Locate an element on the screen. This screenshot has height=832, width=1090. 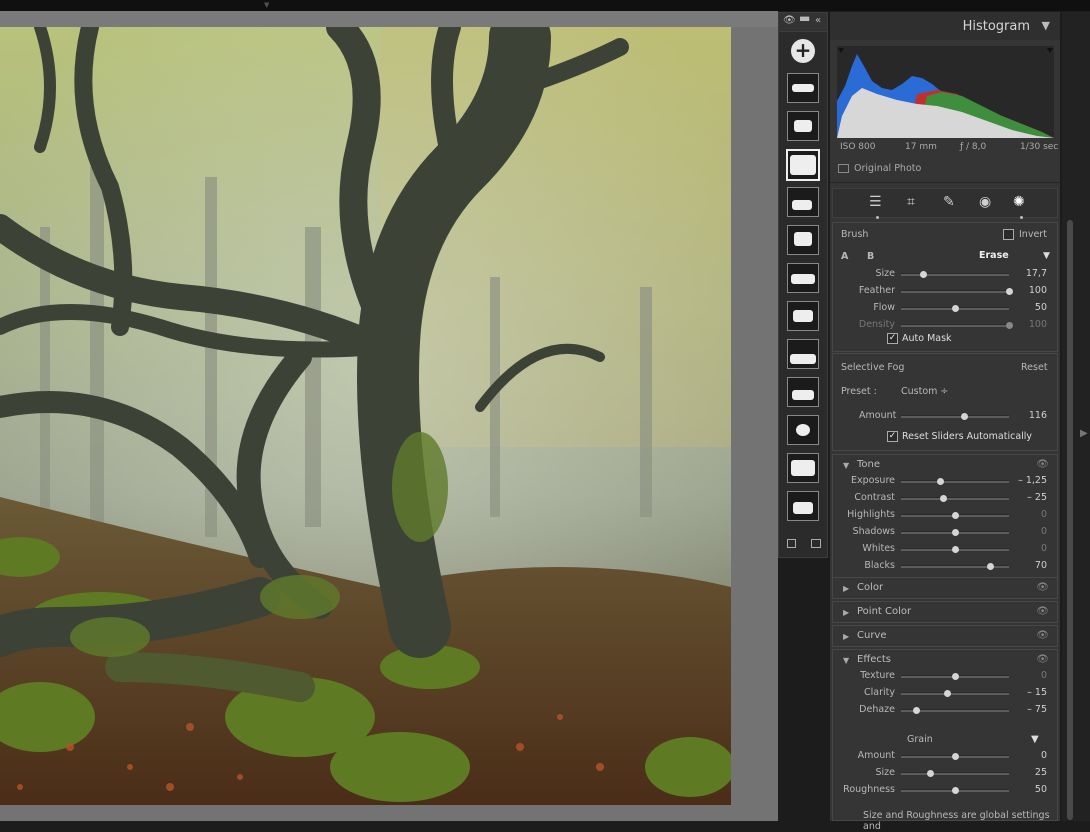
amount-value: 116 is located at coordinates (1032, 415).